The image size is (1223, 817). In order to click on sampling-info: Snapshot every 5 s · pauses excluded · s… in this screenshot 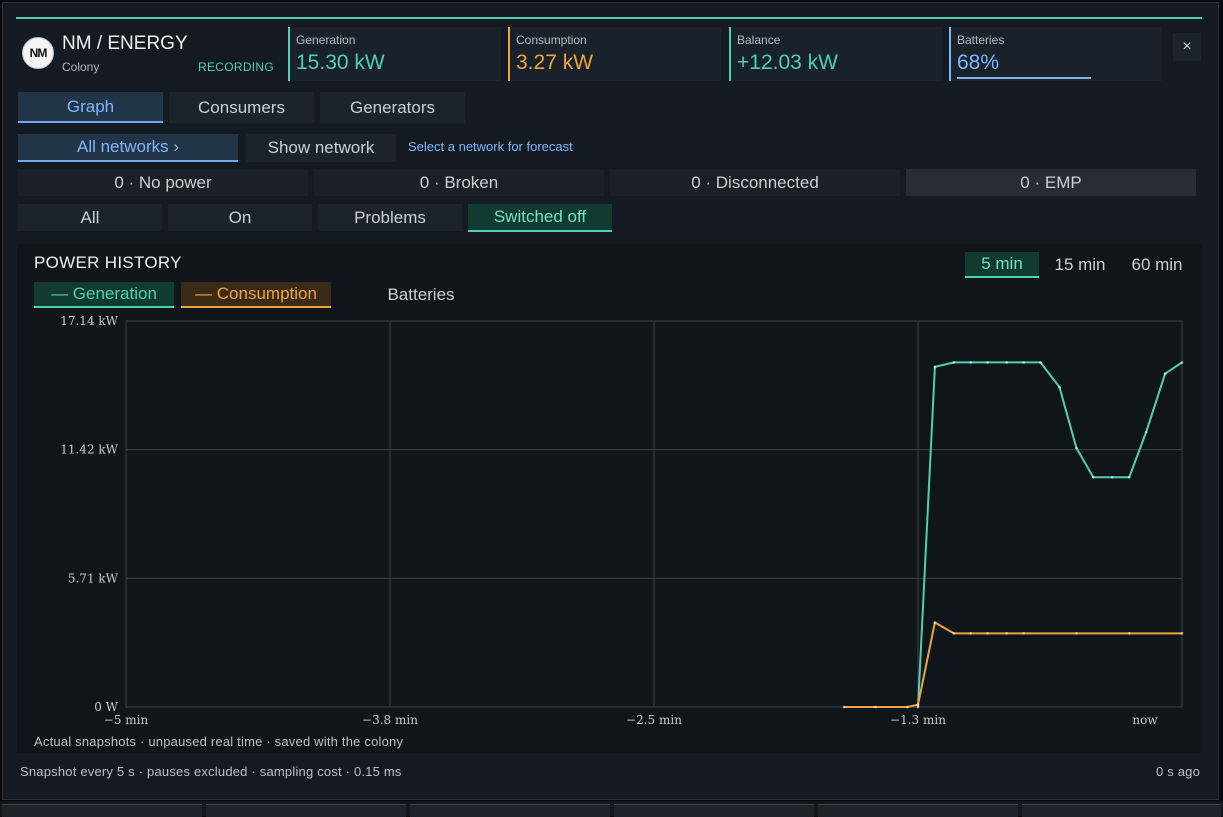, I will do `click(211, 771)`.